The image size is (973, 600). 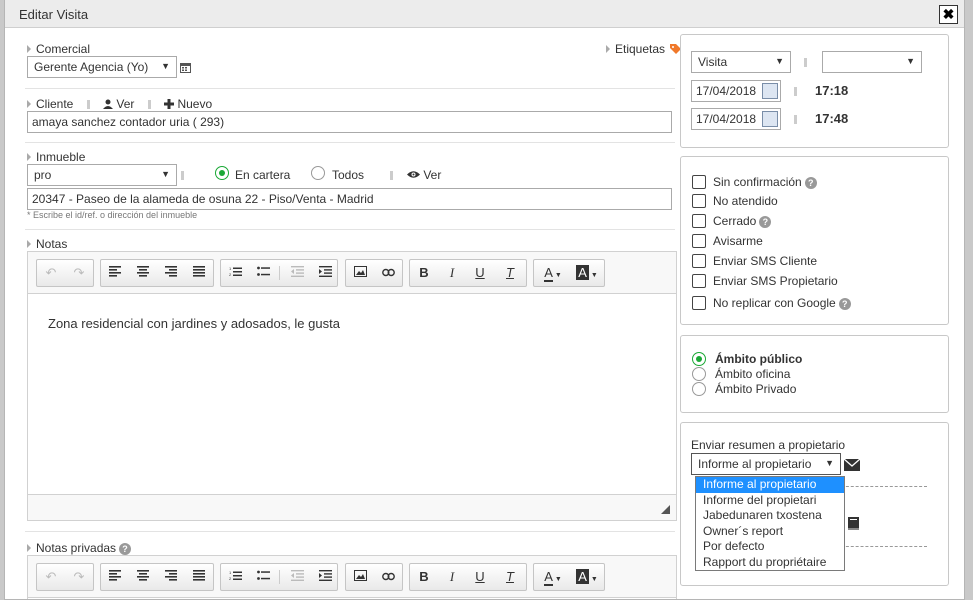 What do you see at coordinates (432, 175) in the screenshot?
I see `inmueble-ver-label: Ver` at bounding box center [432, 175].